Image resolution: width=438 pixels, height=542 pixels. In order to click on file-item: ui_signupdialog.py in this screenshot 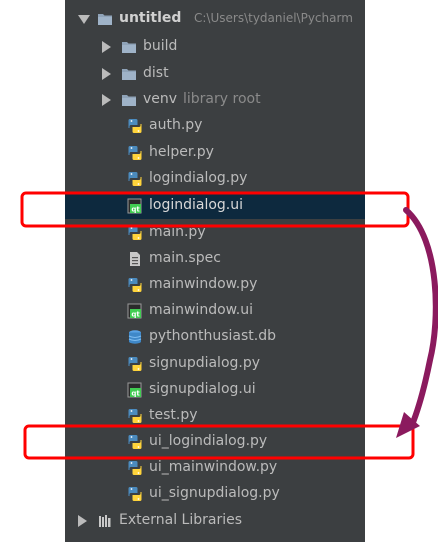, I will do `click(215, 494)`.